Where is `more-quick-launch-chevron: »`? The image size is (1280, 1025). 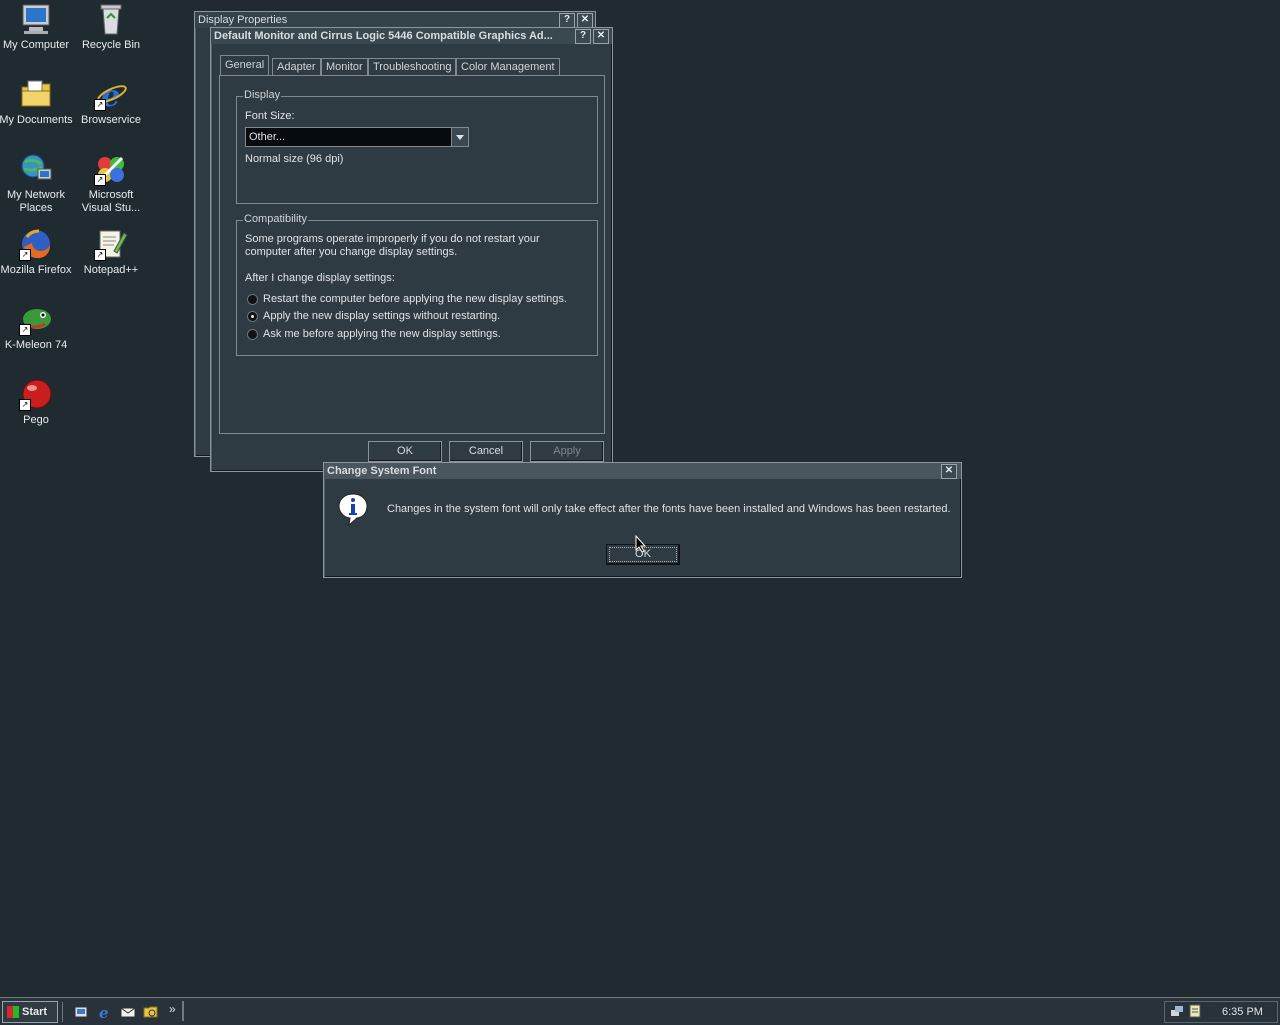
more-quick-launch-chevron: » is located at coordinates (172, 1009).